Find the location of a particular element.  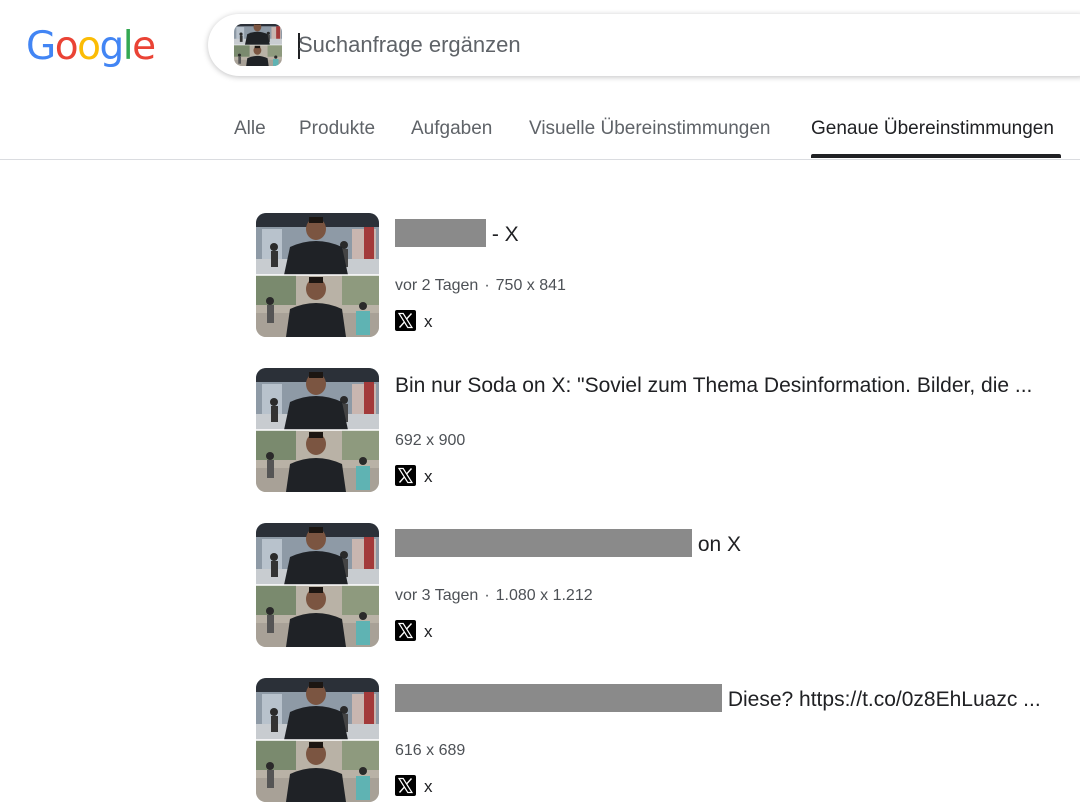

logo-letter: g is located at coordinates (111, 46).